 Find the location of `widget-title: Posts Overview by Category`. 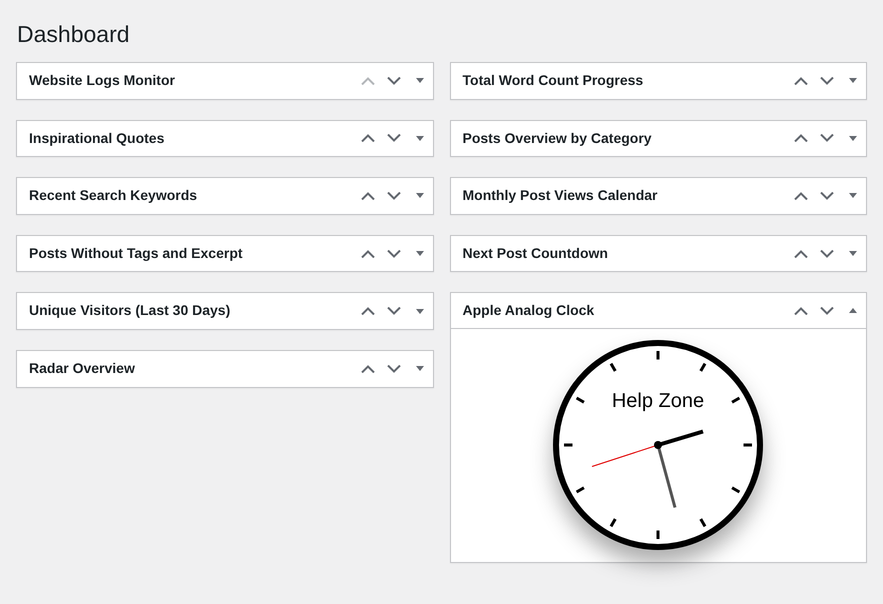

widget-title: Posts Overview by Category is located at coordinates (557, 138).